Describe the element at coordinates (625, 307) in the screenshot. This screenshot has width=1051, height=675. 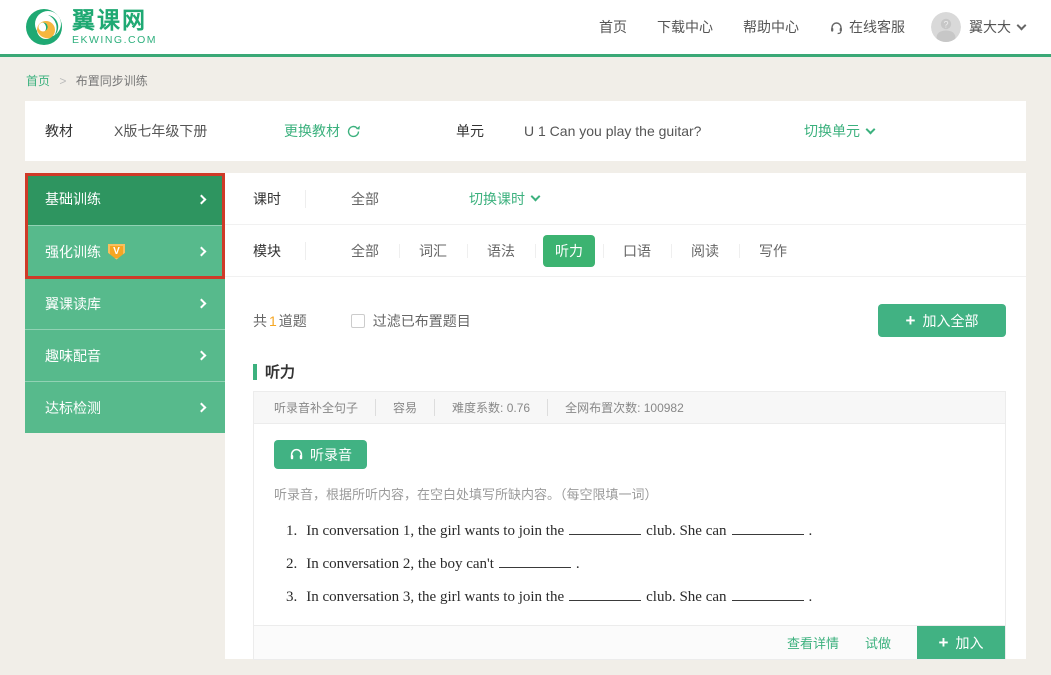
I see `question-toolbar: 共 1 道题 过滤已布置题目 + 加入全部` at that location.